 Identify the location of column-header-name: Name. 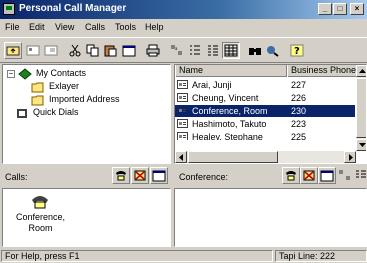
(231, 71).